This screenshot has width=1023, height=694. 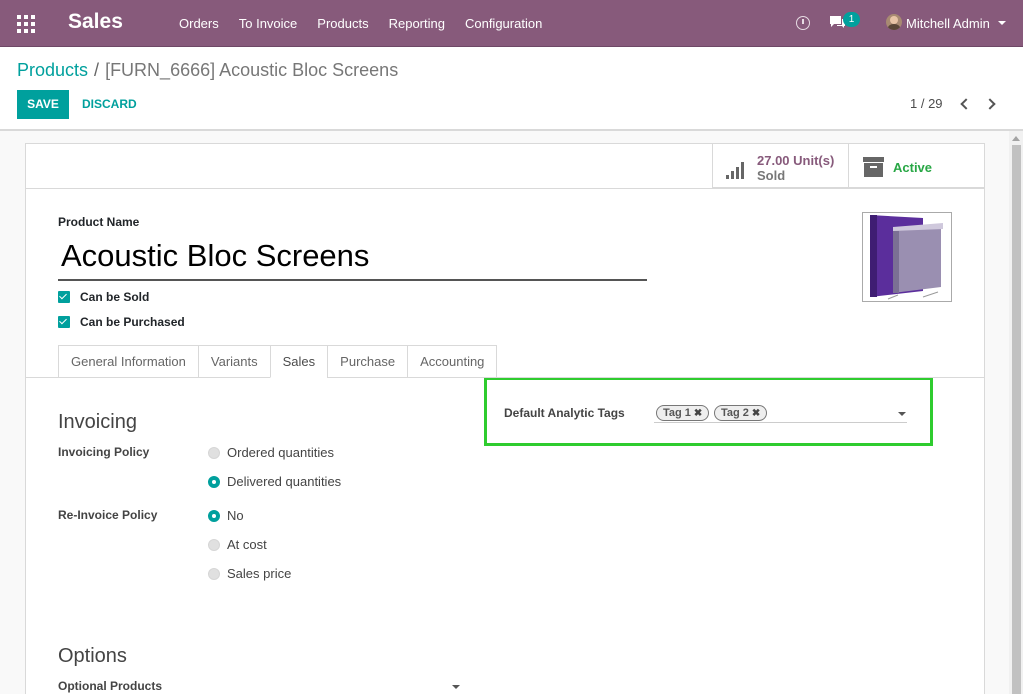 I want to click on policy-option-ordered: Ordered quantities, so click(x=271, y=452).